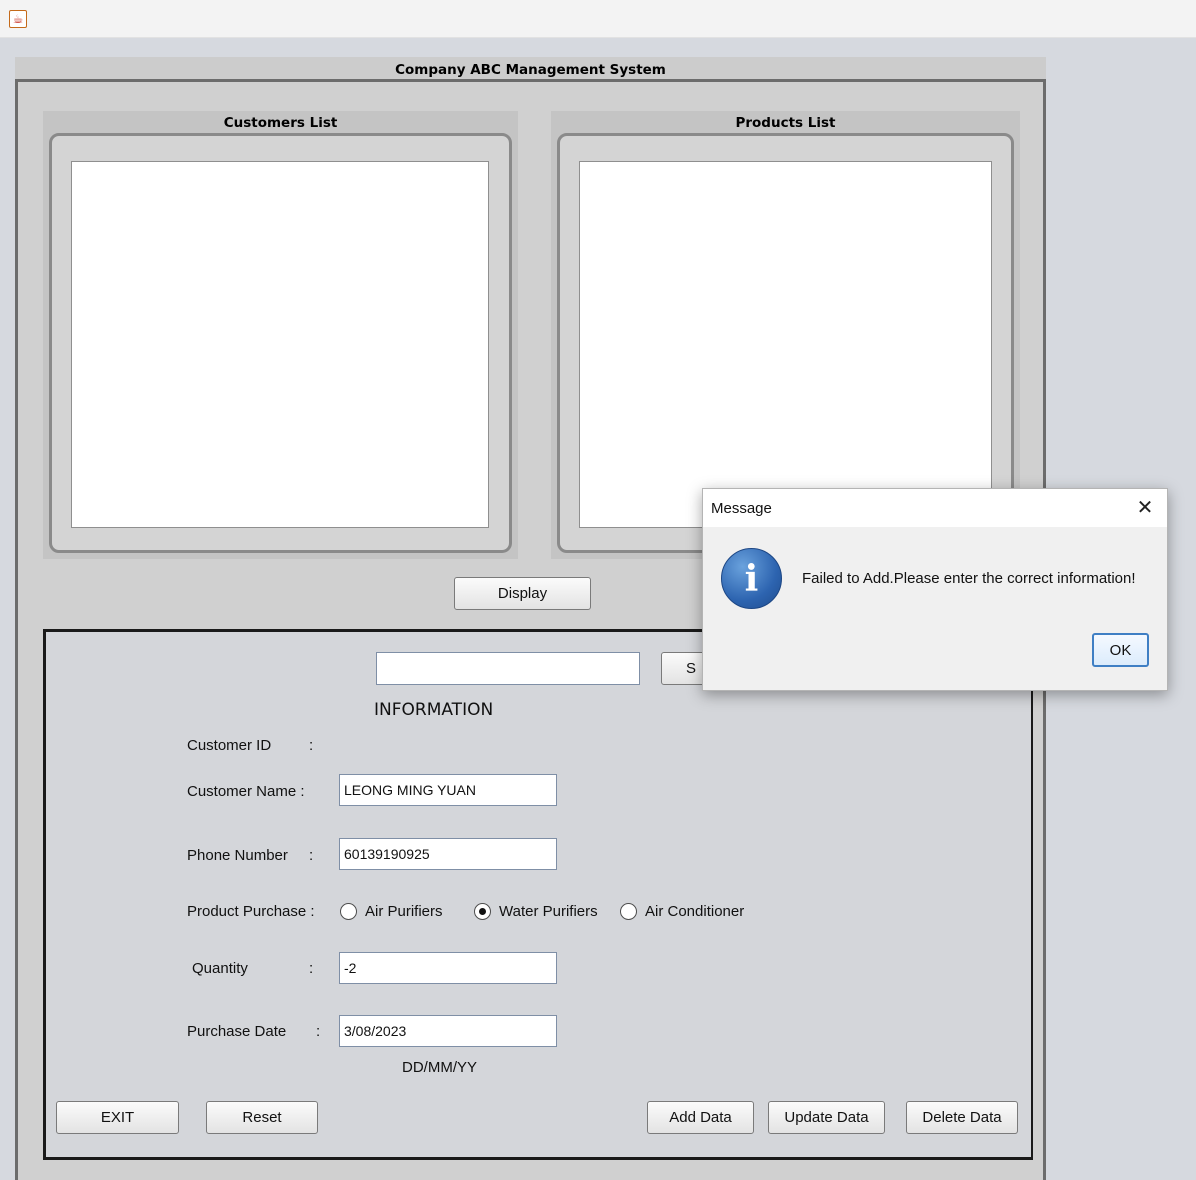 The width and height of the screenshot is (1196, 1180). I want to click on customer-id-colon: :, so click(311, 745).